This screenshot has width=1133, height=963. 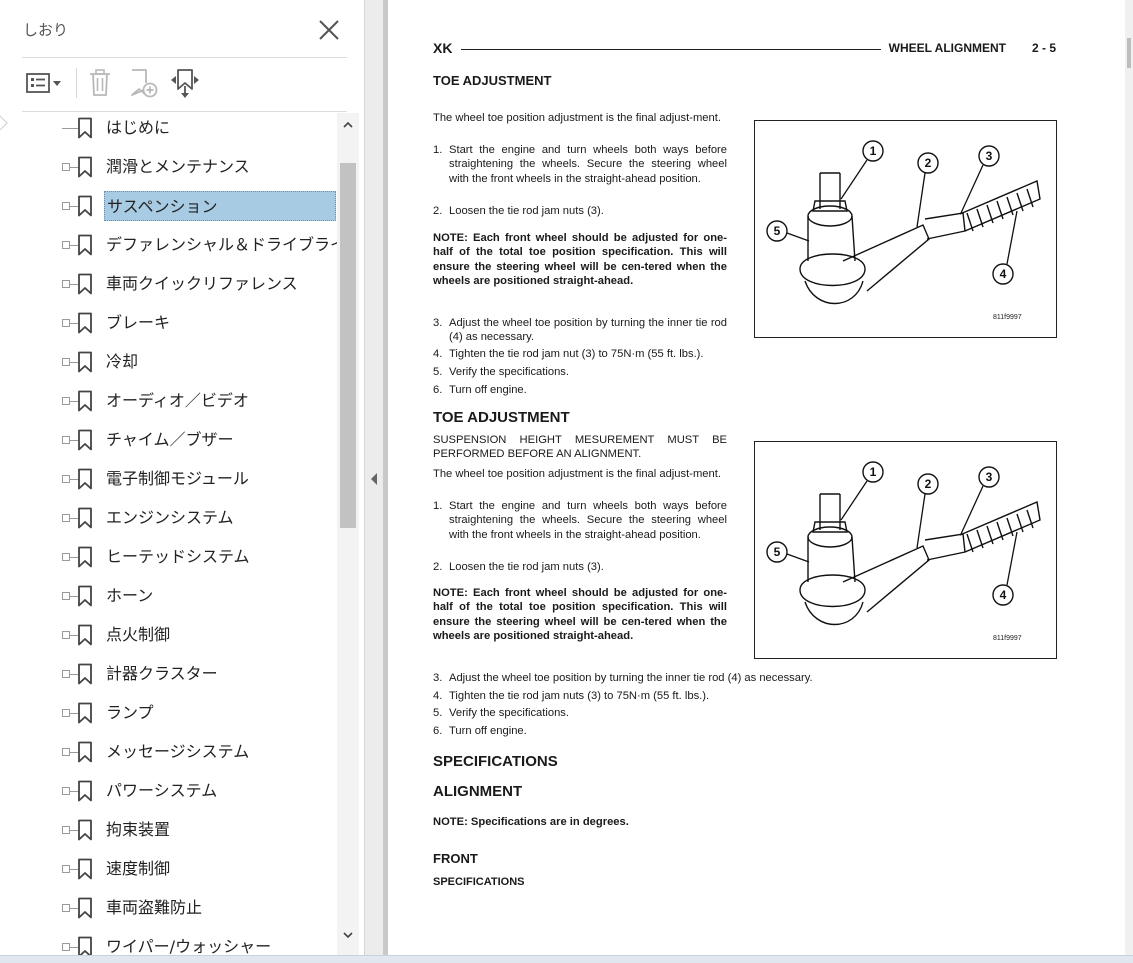 I want to click on bookmark-label: 電子制御モジュール, so click(x=177, y=478).